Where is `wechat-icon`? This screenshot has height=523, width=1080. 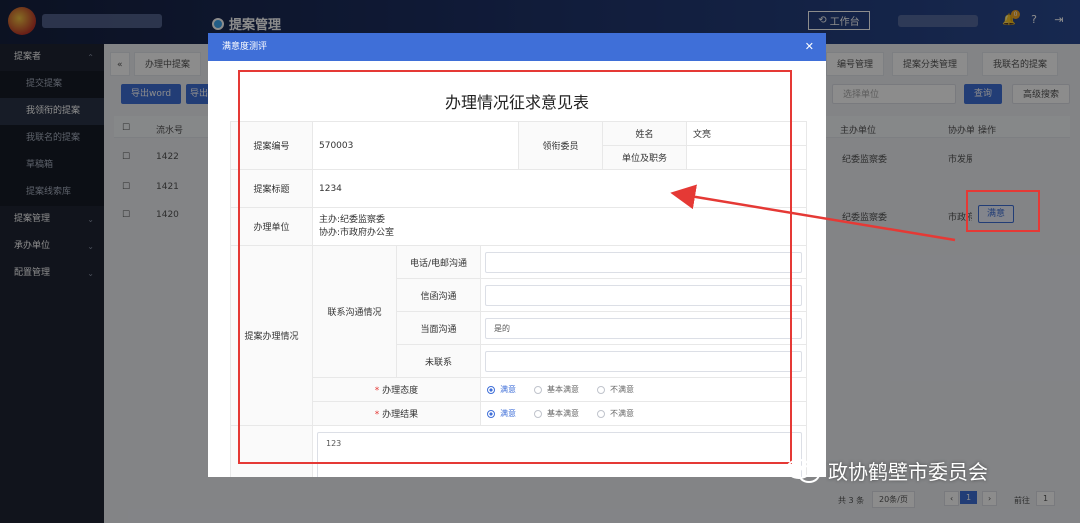 wechat-icon is located at coordinates (803, 470).